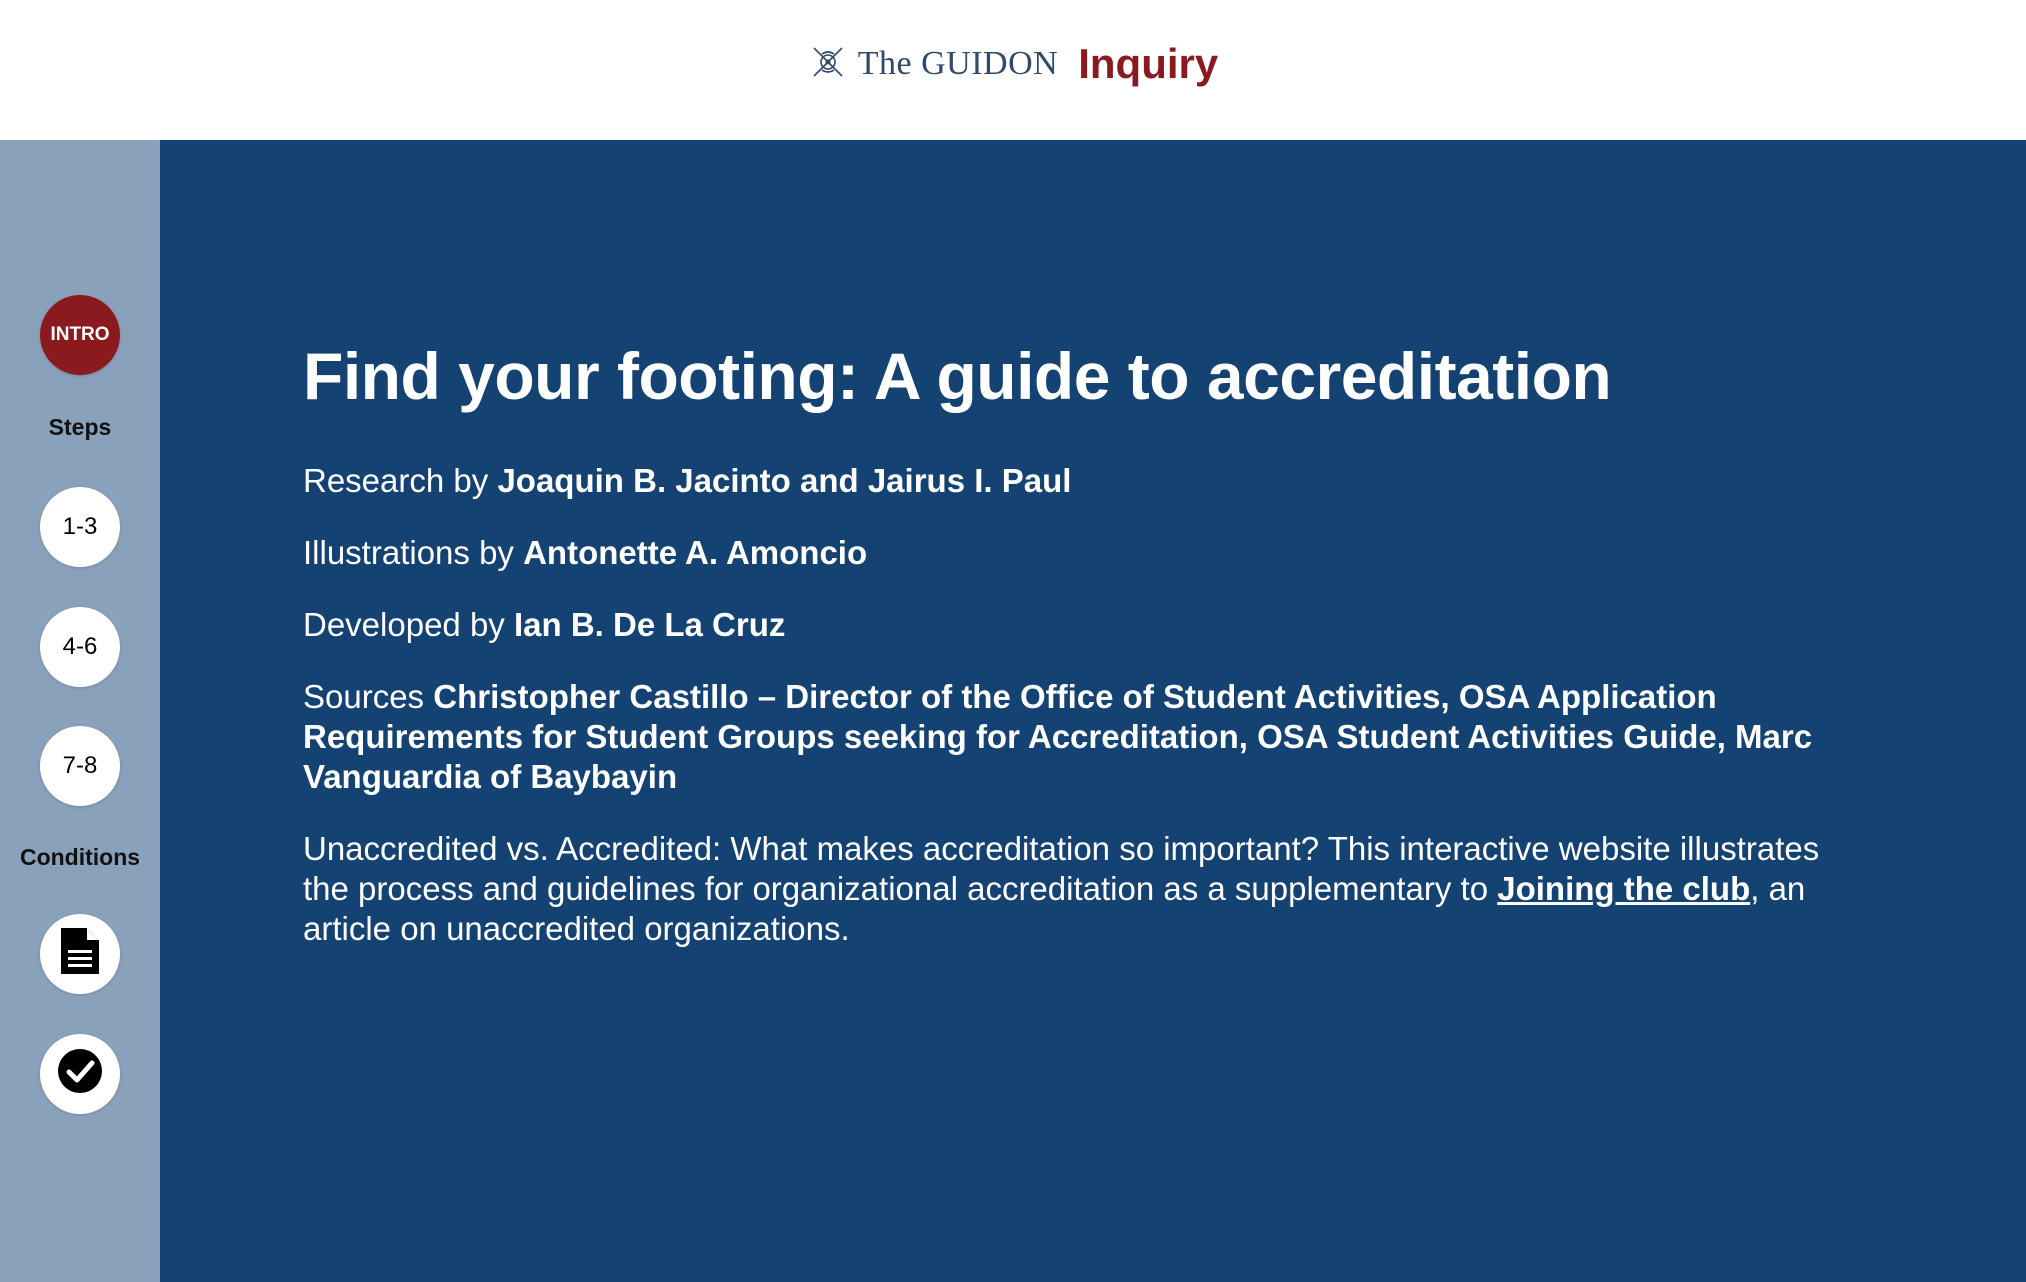  I want to click on nav-intro-button: INTRO, so click(80, 335).